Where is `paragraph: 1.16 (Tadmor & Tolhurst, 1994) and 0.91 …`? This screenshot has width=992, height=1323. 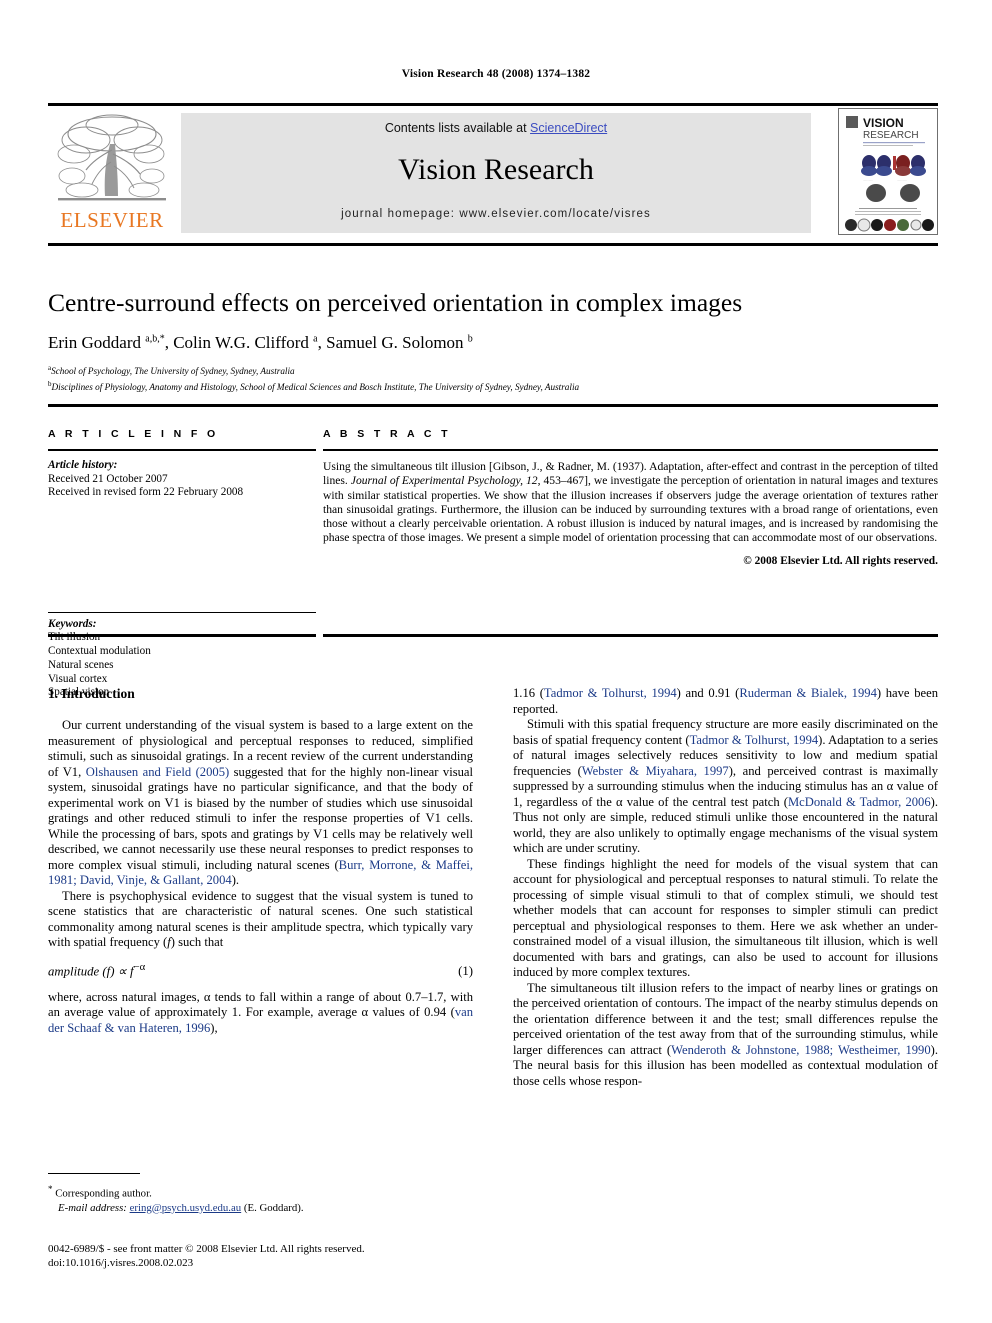 paragraph: 1.16 (Tadmor & Tolhurst, 1994) and 0.91 … is located at coordinates (725, 701).